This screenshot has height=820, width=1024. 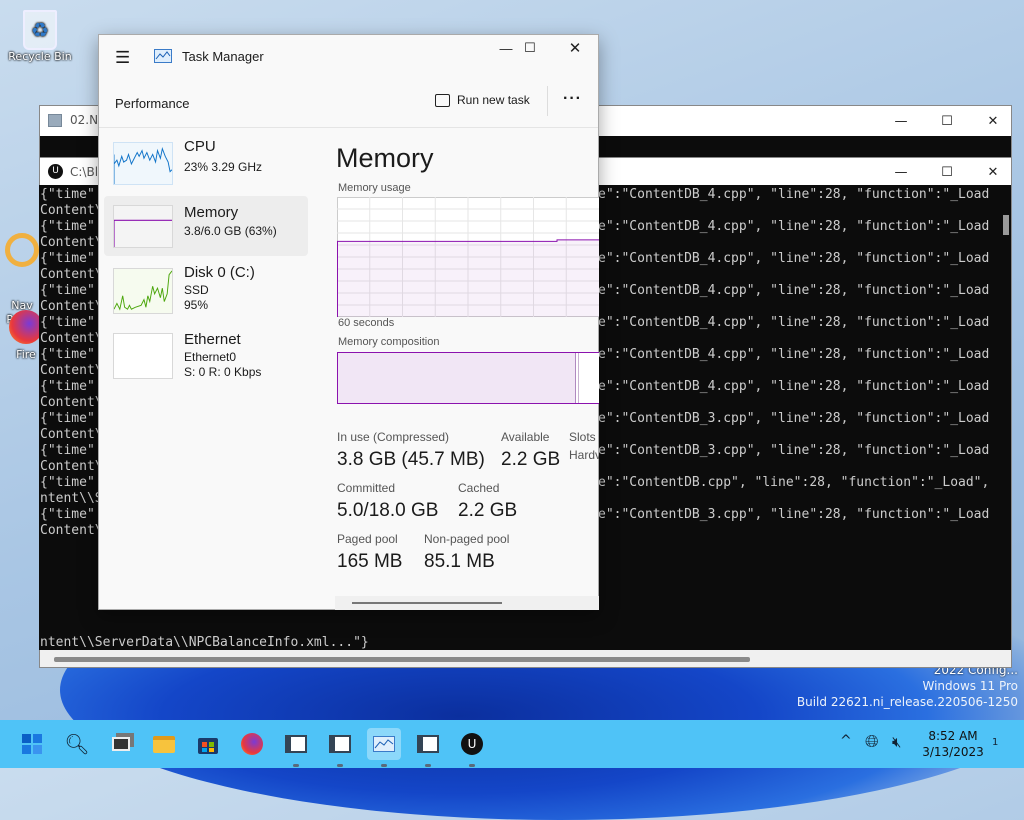 I want to click on non-paged-pool-value: 85.1 MB, so click(x=459, y=561).